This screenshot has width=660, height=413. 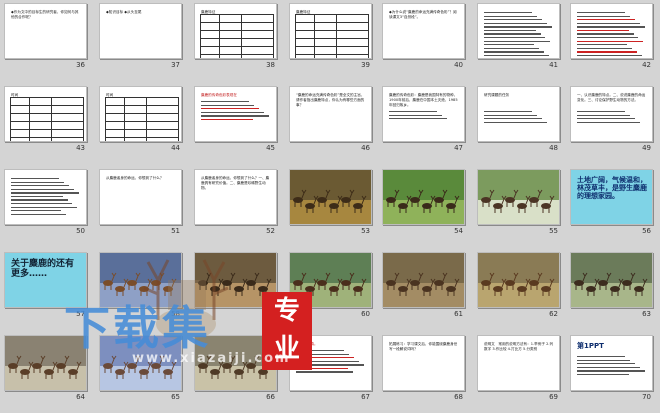 What do you see at coordinates (646, 148) in the screenshot?
I see `slide-number: 49` at bounding box center [646, 148].